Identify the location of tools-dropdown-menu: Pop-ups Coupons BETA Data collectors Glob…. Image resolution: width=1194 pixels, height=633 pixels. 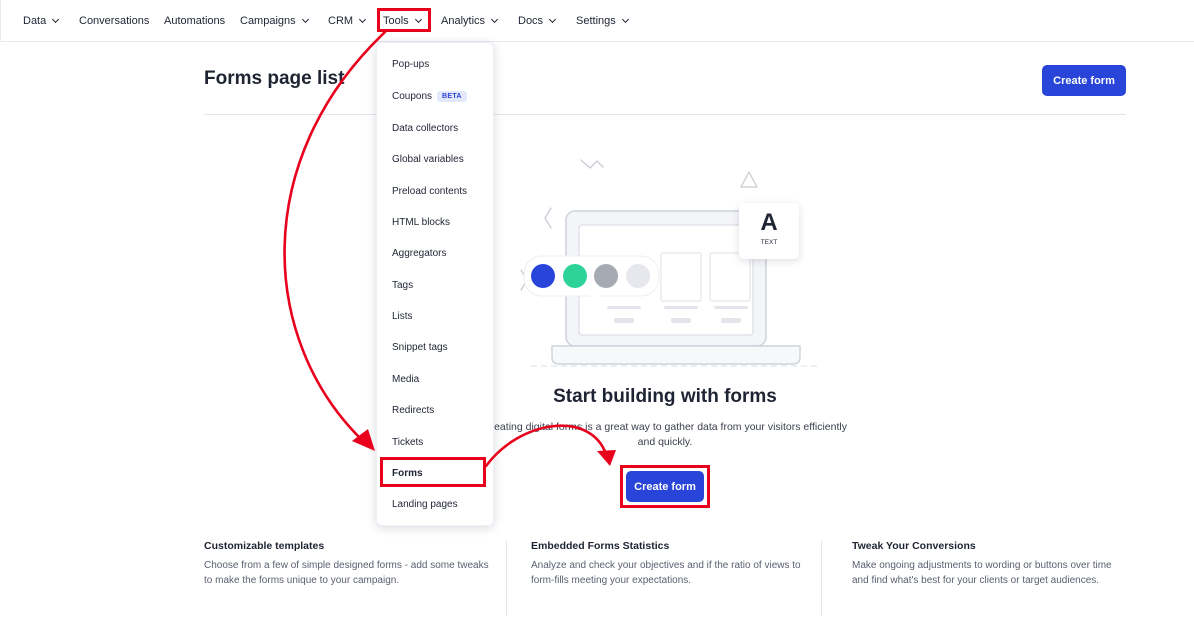
(435, 284).